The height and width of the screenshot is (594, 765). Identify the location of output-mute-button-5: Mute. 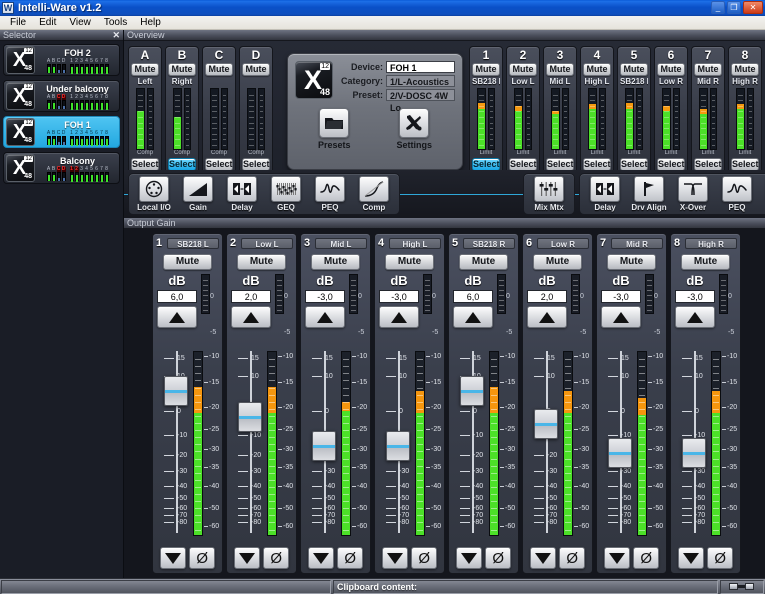
(634, 69).